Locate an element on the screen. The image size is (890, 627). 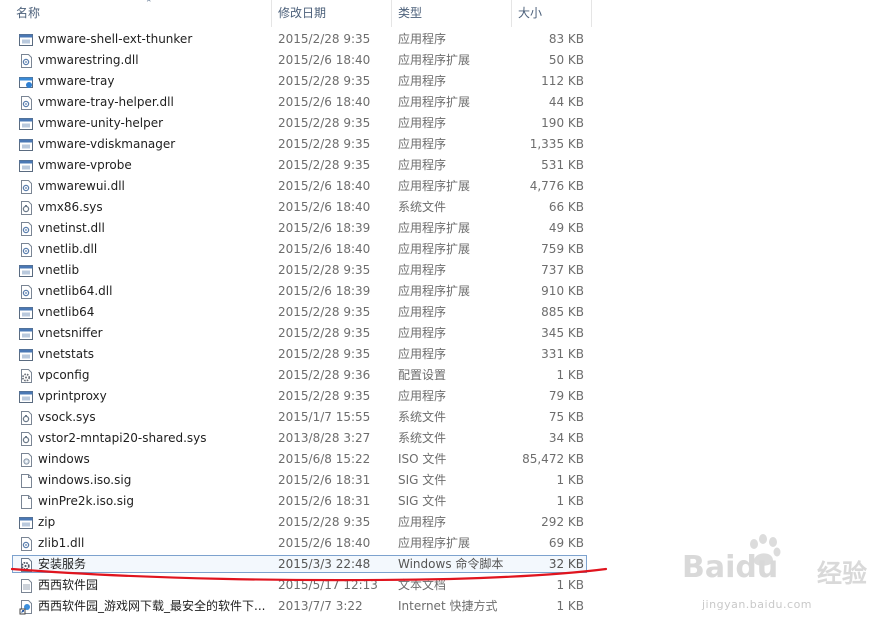
file-size: 66 KB is located at coordinates (566, 207).